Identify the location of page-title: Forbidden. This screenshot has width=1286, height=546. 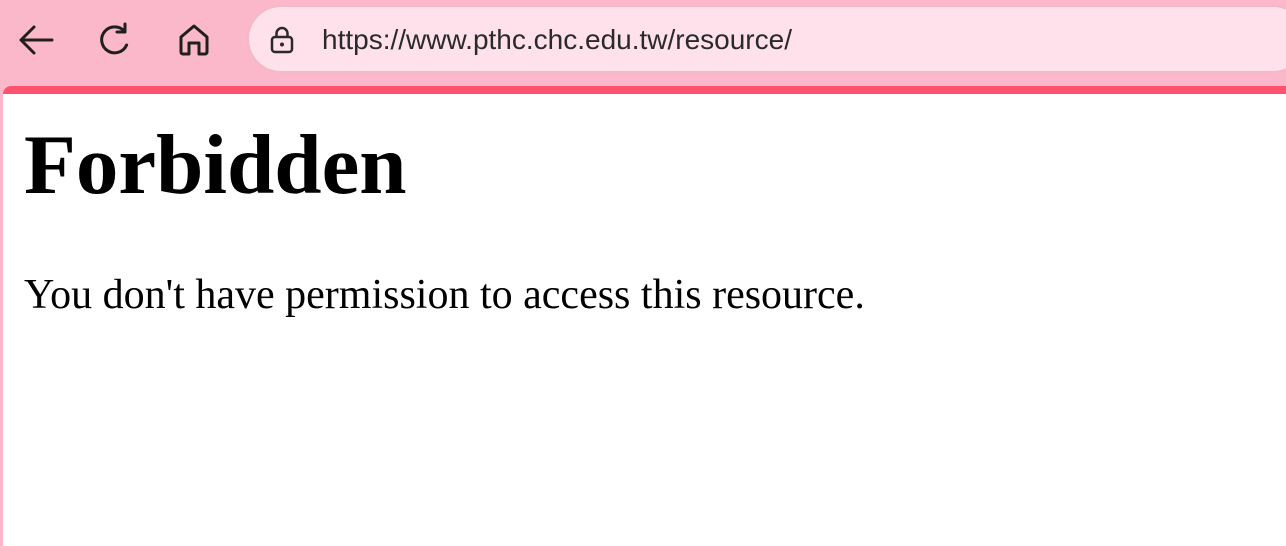
(215, 165).